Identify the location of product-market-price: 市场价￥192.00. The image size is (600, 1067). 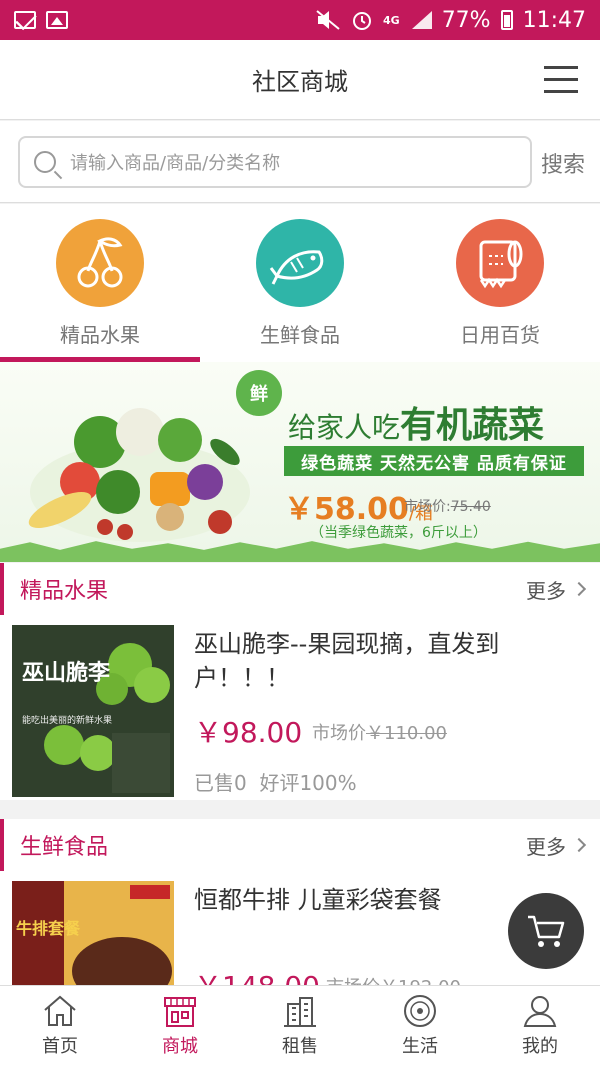
(393, 979).